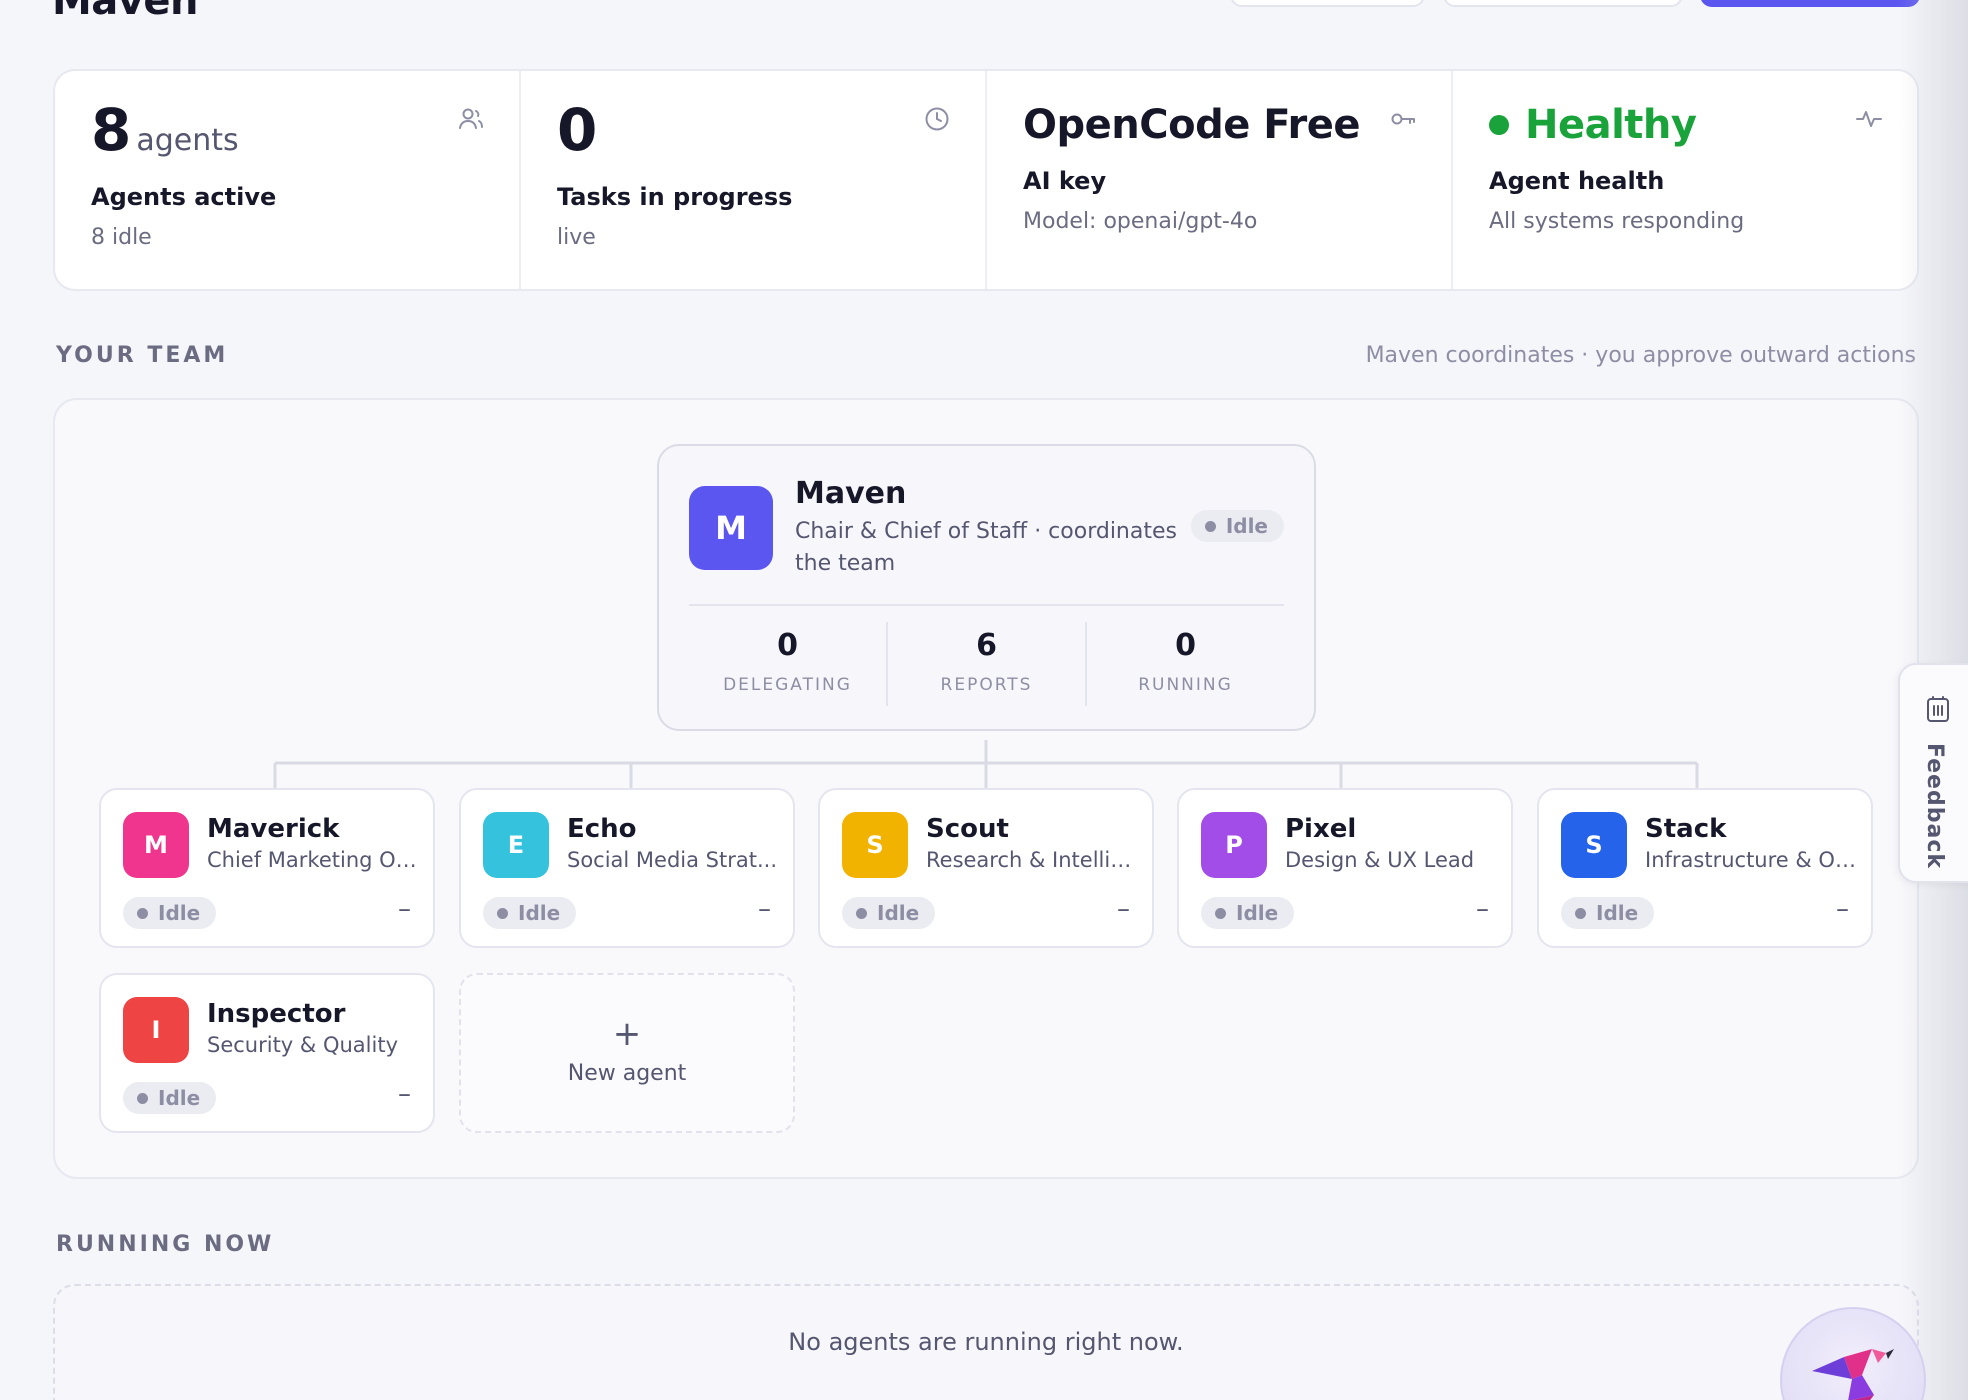  What do you see at coordinates (516, 845) in the screenshot?
I see `avatar: E` at bounding box center [516, 845].